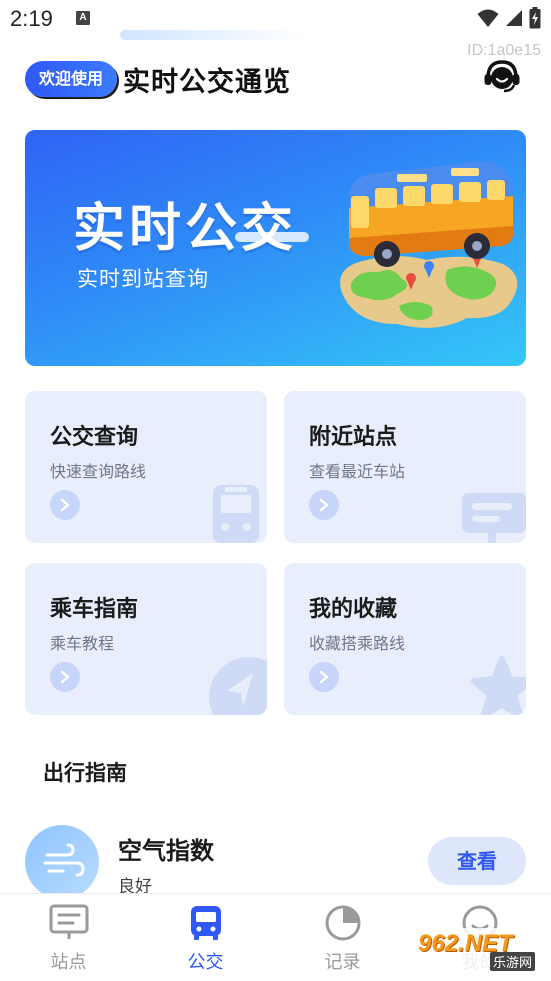 The image size is (551, 981). What do you see at coordinates (205, 962) in the screenshot?
I see `tab-label: 公交` at bounding box center [205, 962].